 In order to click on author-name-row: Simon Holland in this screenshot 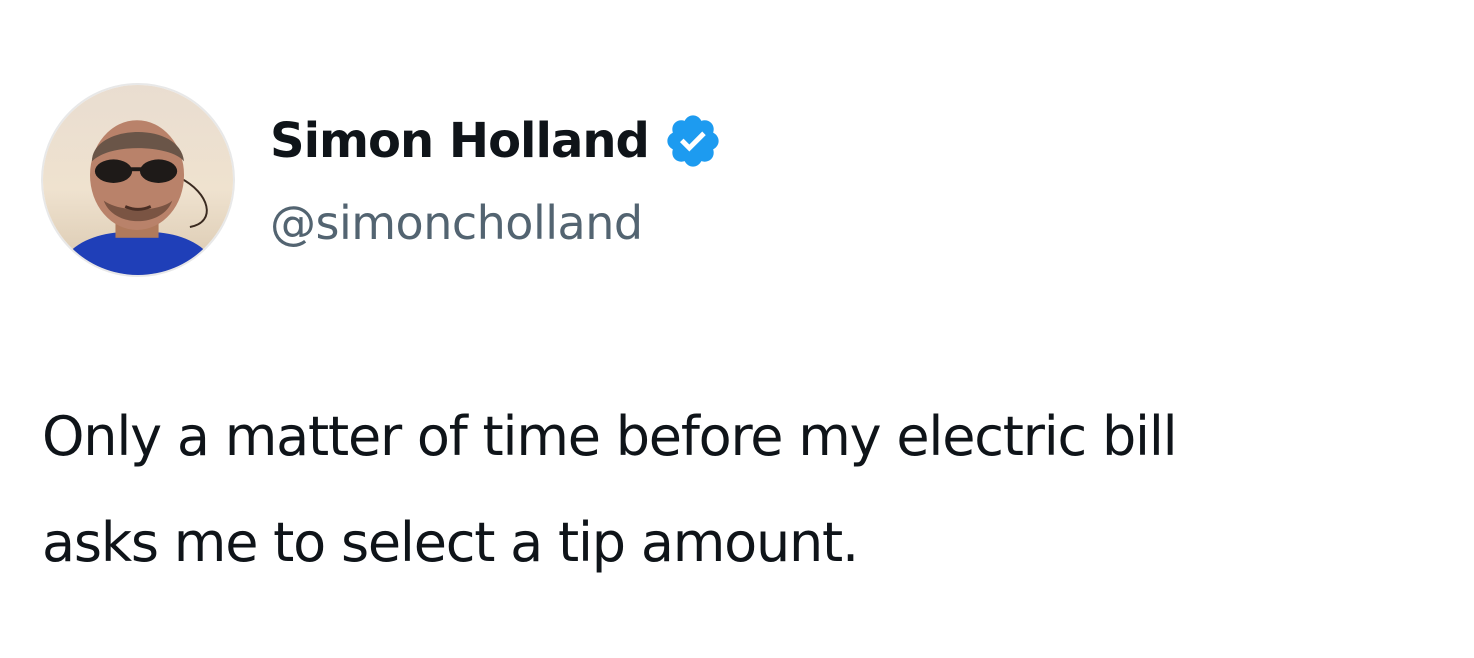, I will do `click(496, 141)`.